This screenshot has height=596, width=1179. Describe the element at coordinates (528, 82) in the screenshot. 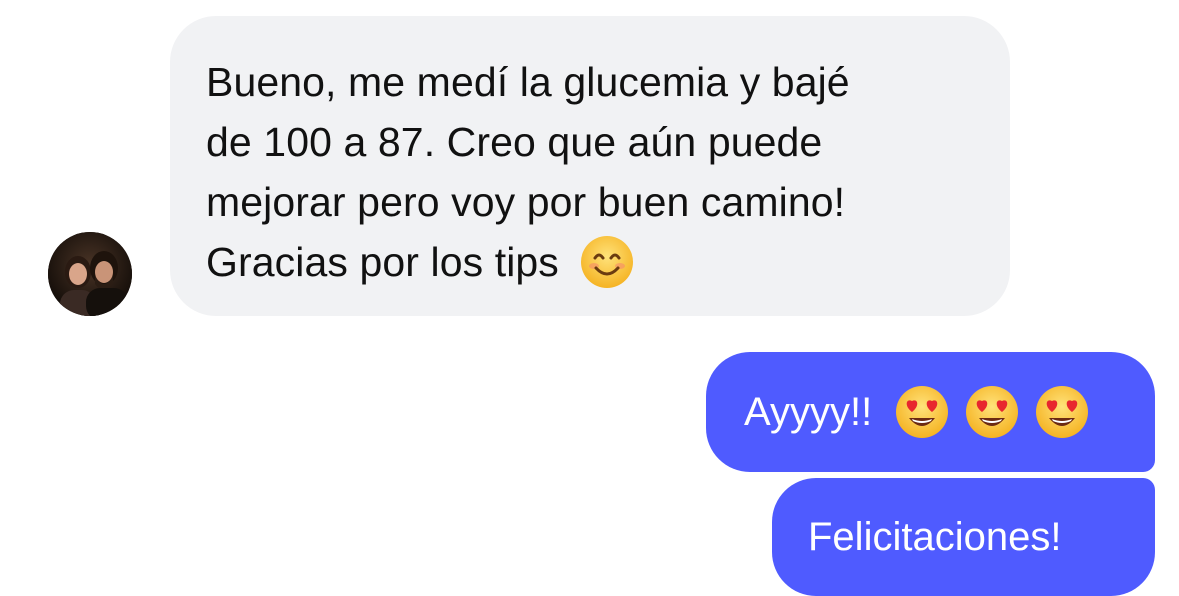

I see `message-text-line: Bueno, me medí la glucemia y bajé` at that location.